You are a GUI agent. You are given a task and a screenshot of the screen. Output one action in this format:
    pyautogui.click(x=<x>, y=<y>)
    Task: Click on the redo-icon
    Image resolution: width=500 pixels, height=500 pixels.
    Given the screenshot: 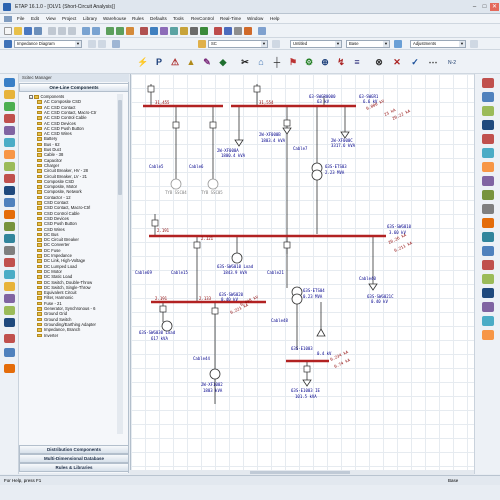 What is the action you would take?
    pyautogui.click(x=96, y=31)
    